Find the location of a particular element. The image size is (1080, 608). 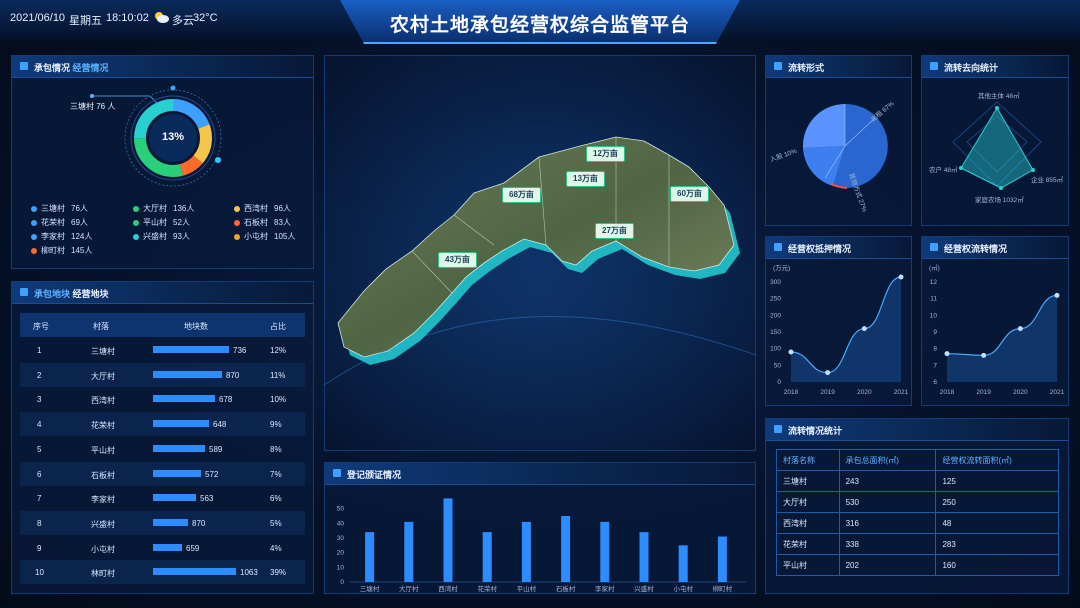

legend-label: 平山村 is located at coordinates (155, 222).